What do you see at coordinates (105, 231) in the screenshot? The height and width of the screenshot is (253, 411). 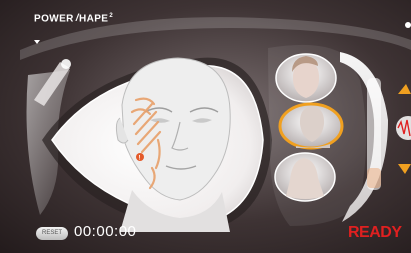 I see `timer-display: 00:00:00` at bounding box center [105, 231].